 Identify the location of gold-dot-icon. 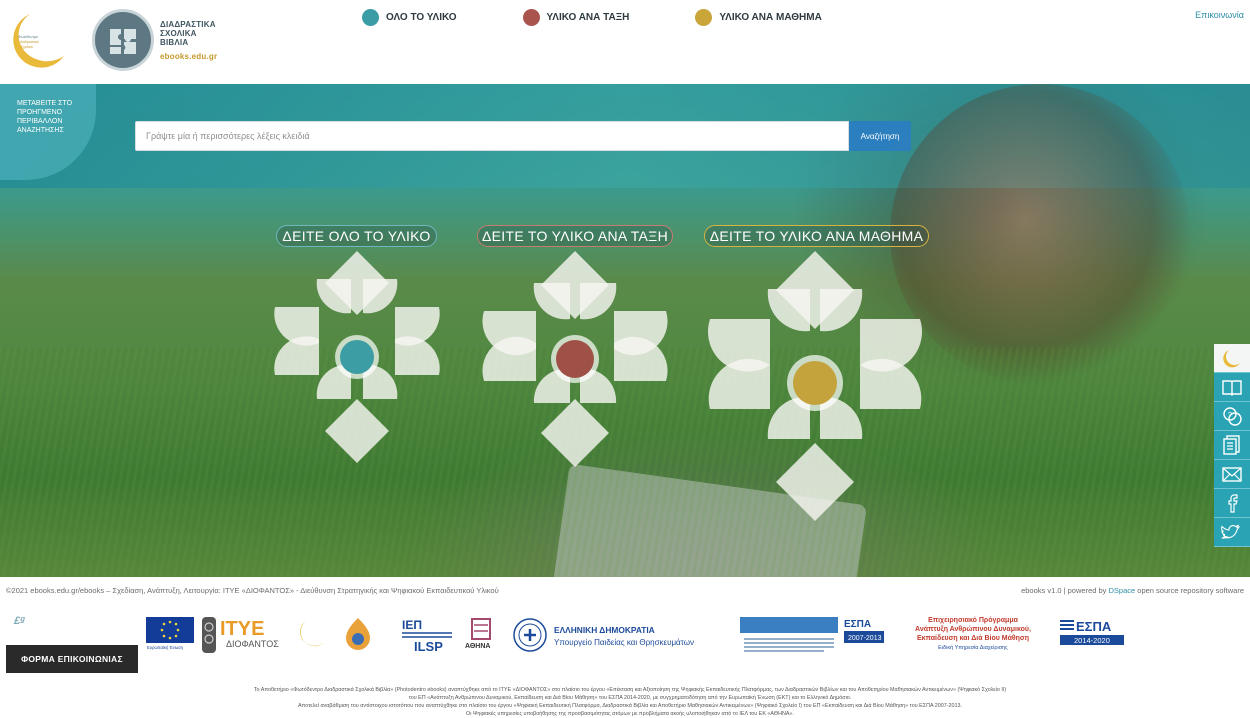
(704, 17).